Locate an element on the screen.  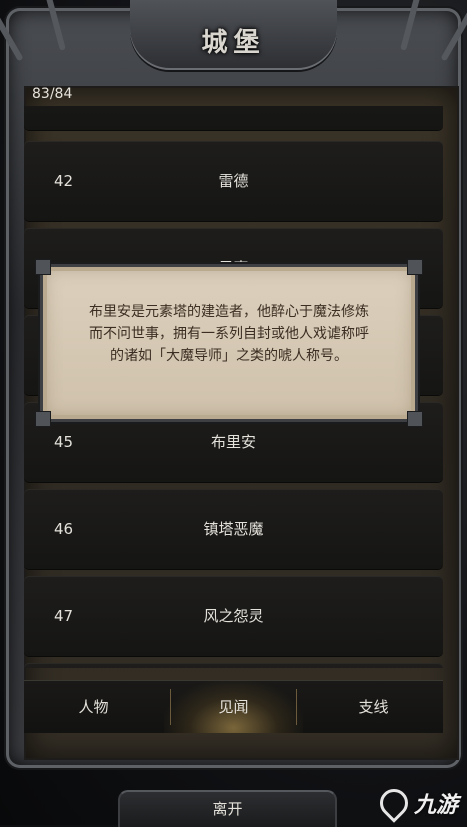
entry-name: 风之怨灵 is located at coordinates (233, 616).